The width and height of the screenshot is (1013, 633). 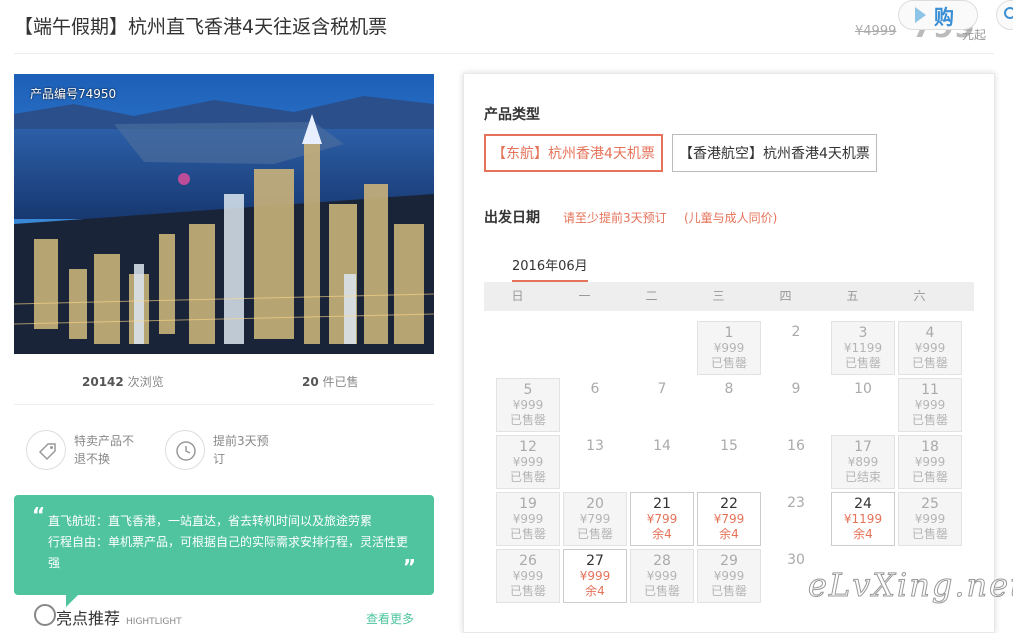 I want to click on calendar-day-number: 25, so click(x=930, y=504).